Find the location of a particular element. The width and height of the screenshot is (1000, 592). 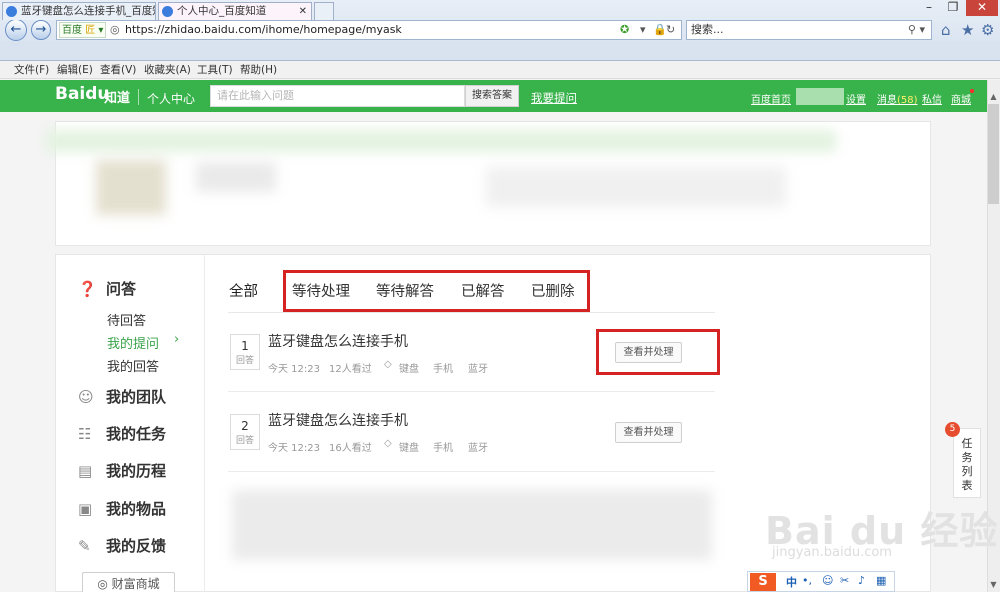

microphone-icon: ♪ is located at coordinates (861, 580).